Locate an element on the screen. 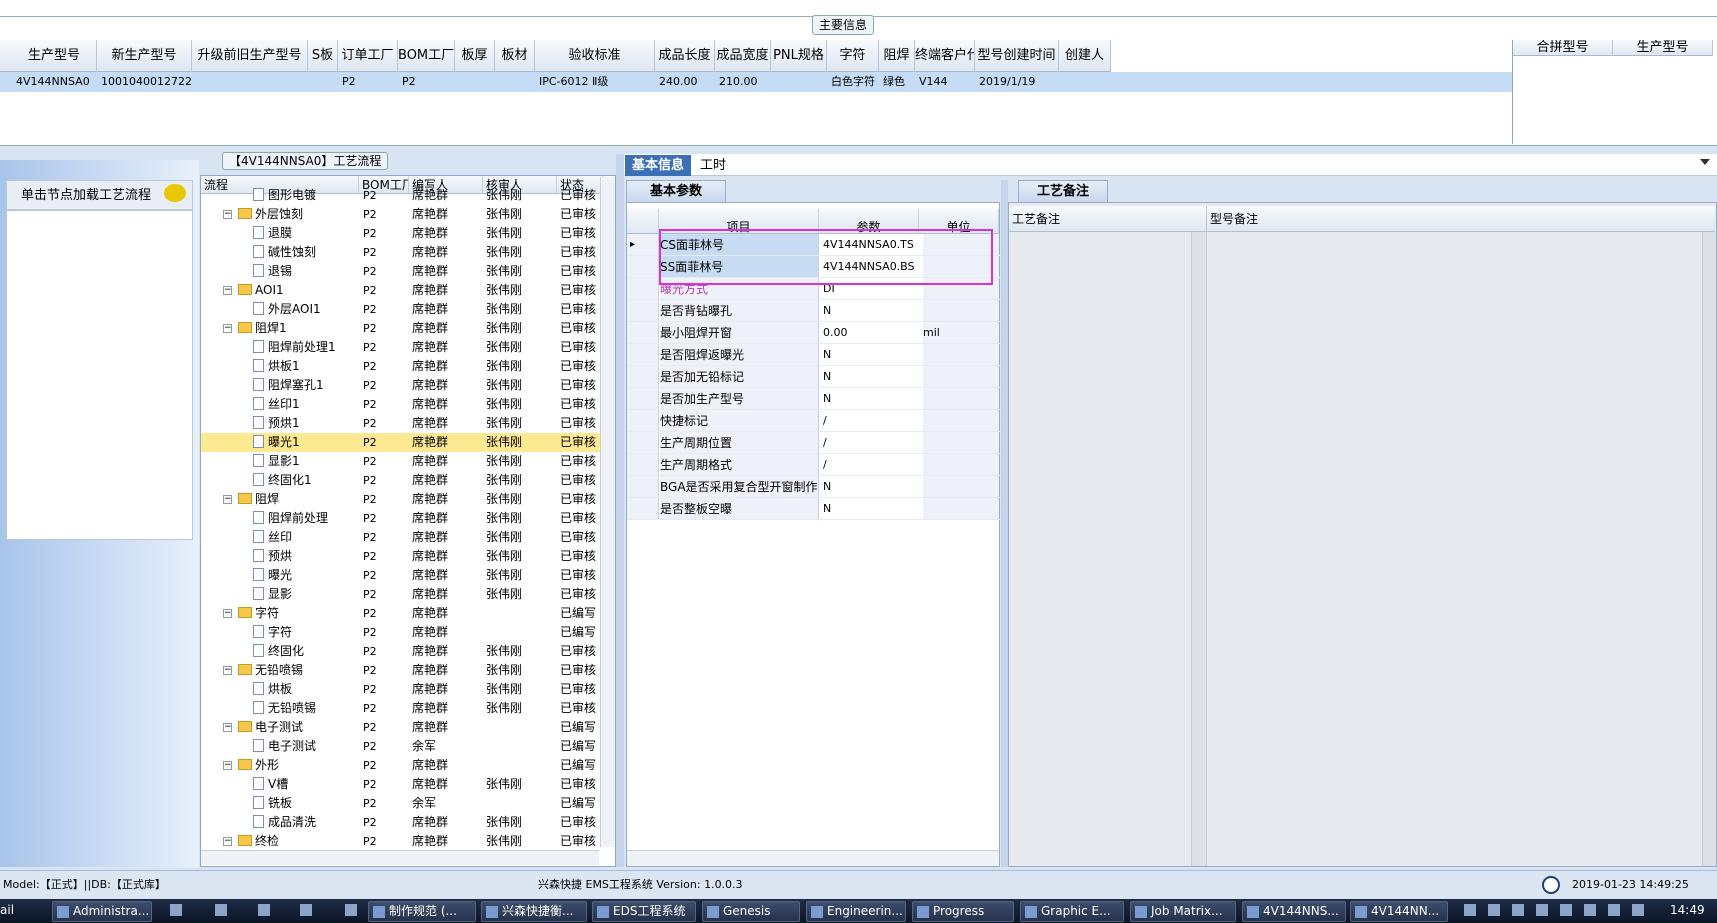  folder-node: 外层蚀刻 is located at coordinates (298, 214).